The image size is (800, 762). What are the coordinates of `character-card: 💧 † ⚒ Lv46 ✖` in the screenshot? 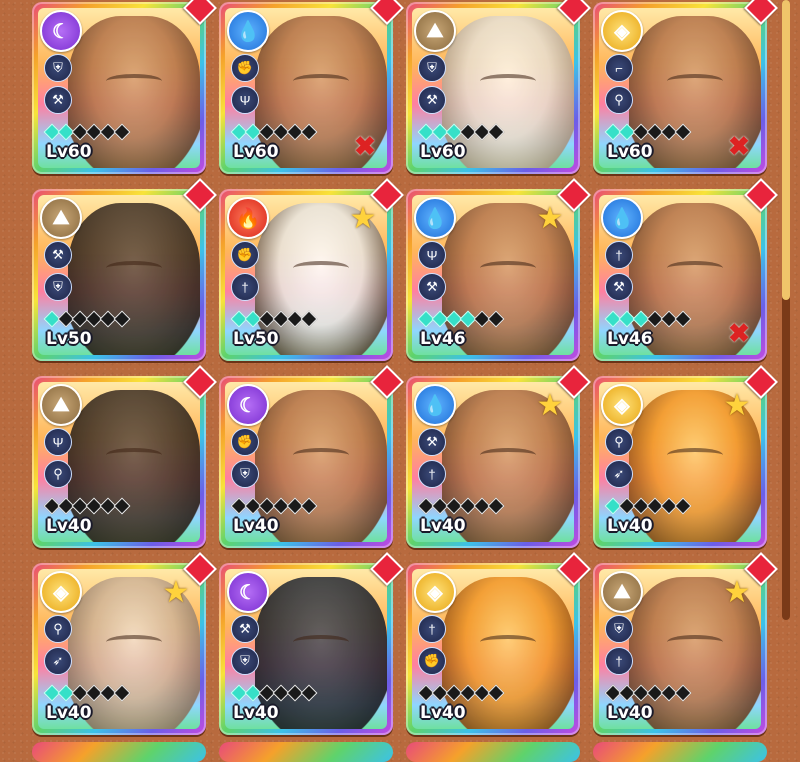 It's located at (685, 269).